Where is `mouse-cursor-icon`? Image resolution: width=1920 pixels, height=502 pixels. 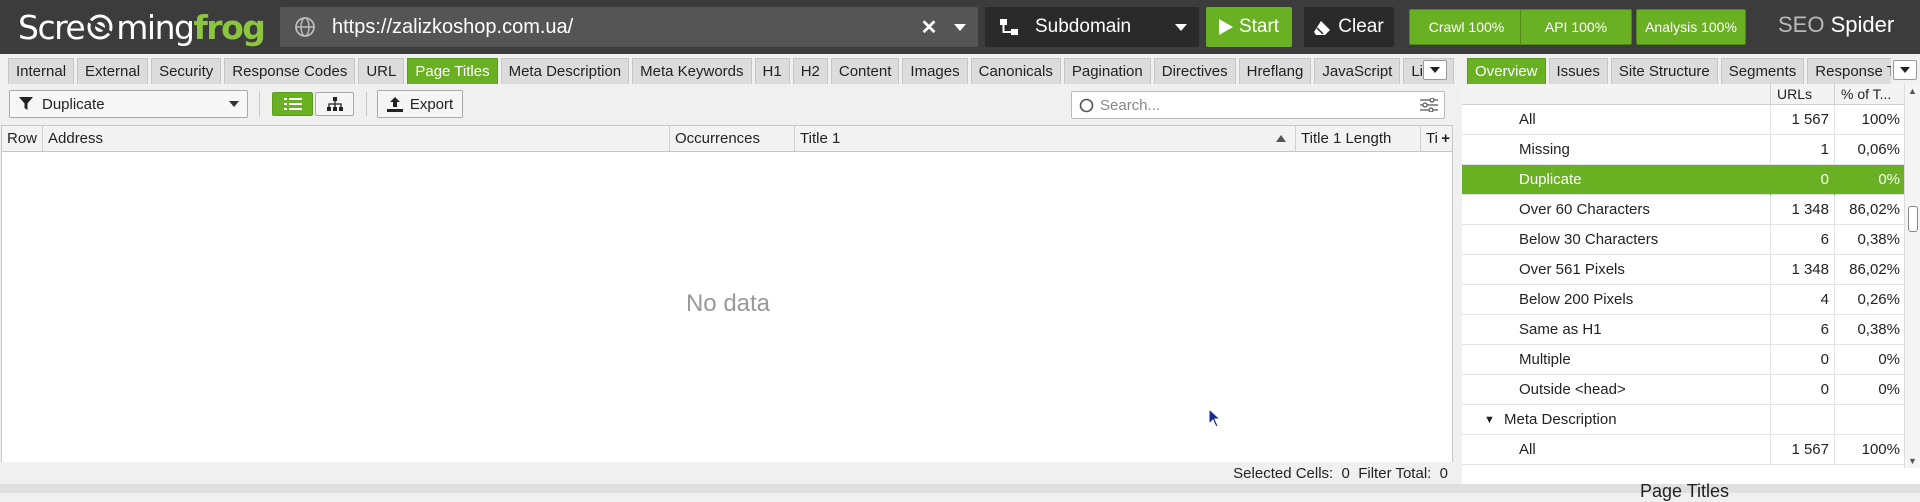 mouse-cursor-icon is located at coordinates (1215, 418).